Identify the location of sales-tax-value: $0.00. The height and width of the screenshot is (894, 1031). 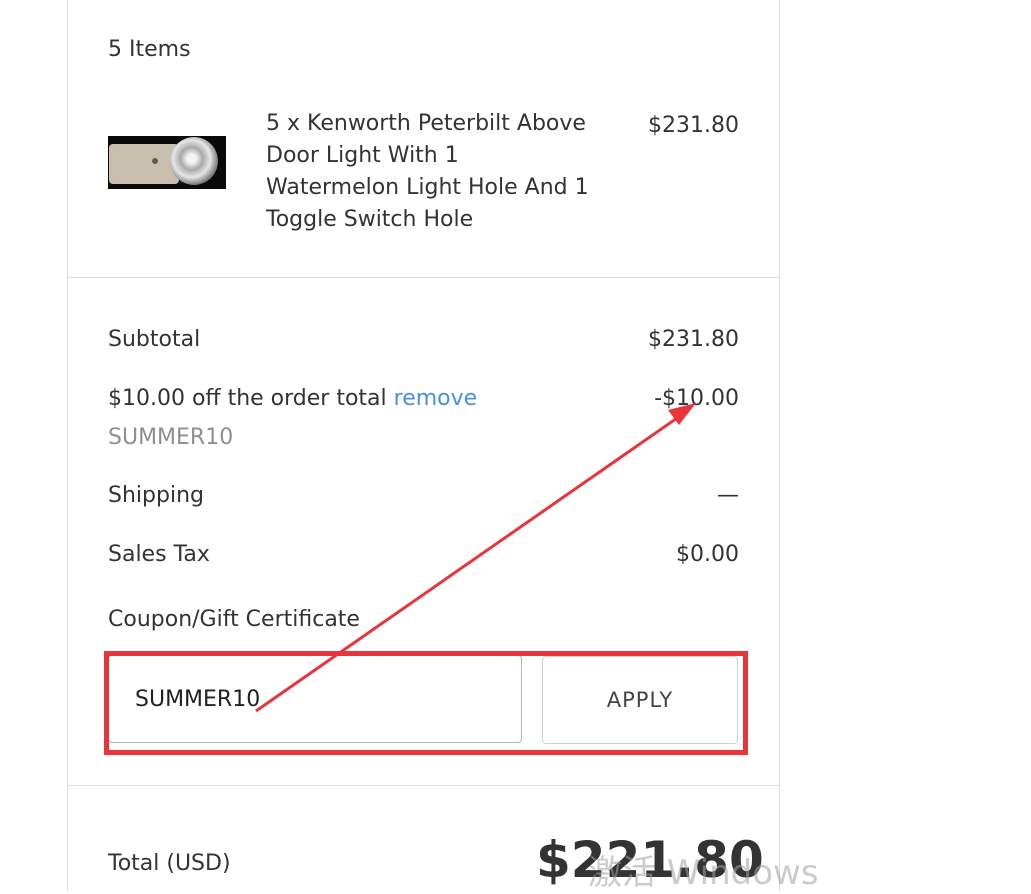
(707, 554).